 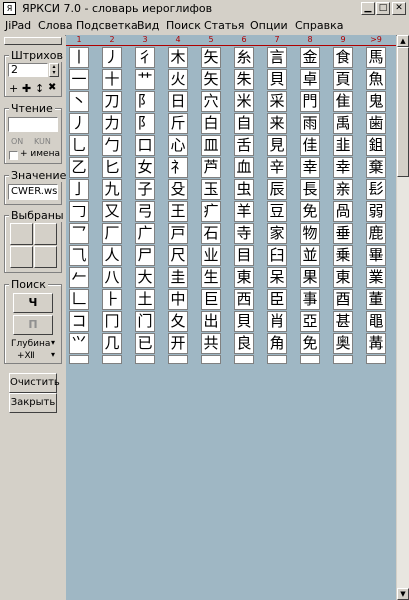 I want to click on radical-cell: 臼, so click(x=277, y=255).